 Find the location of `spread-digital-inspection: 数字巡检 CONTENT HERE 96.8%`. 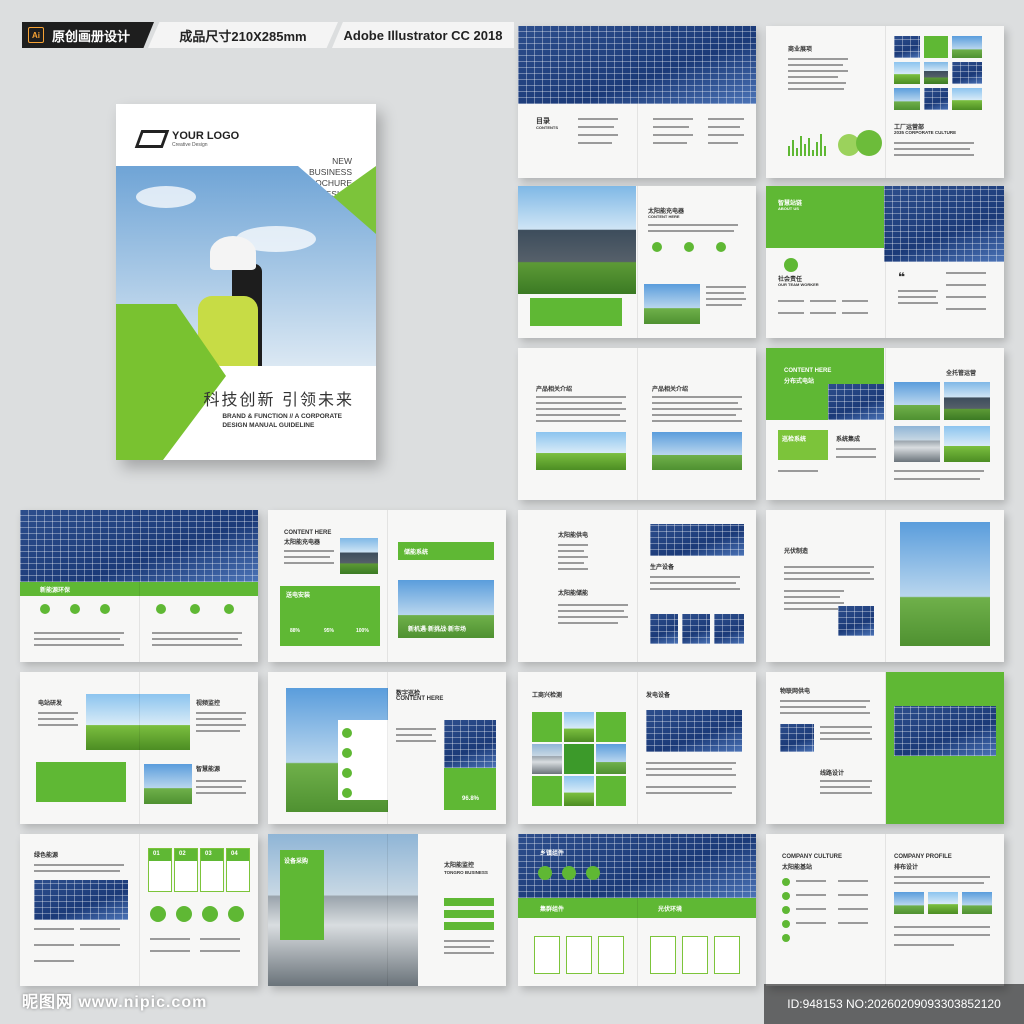

spread-digital-inspection: 数字巡检 CONTENT HERE 96.8% is located at coordinates (387, 748).